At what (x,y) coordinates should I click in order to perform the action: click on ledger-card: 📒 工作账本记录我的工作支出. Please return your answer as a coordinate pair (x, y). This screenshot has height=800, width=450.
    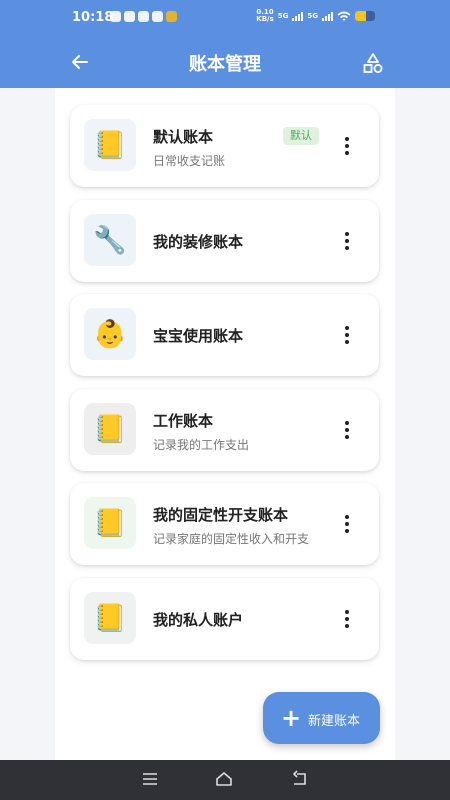
    Looking at the image, I should click on (224, 430).